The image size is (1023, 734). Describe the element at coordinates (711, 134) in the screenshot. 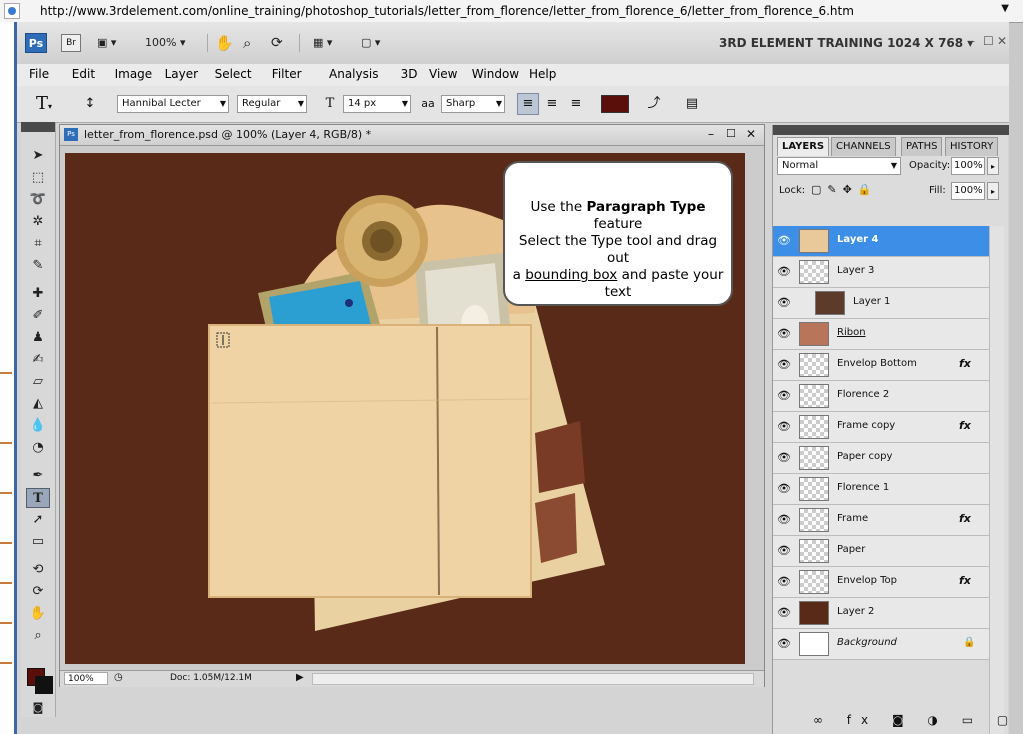

I see `doc-minimize-icon: –` at that location.